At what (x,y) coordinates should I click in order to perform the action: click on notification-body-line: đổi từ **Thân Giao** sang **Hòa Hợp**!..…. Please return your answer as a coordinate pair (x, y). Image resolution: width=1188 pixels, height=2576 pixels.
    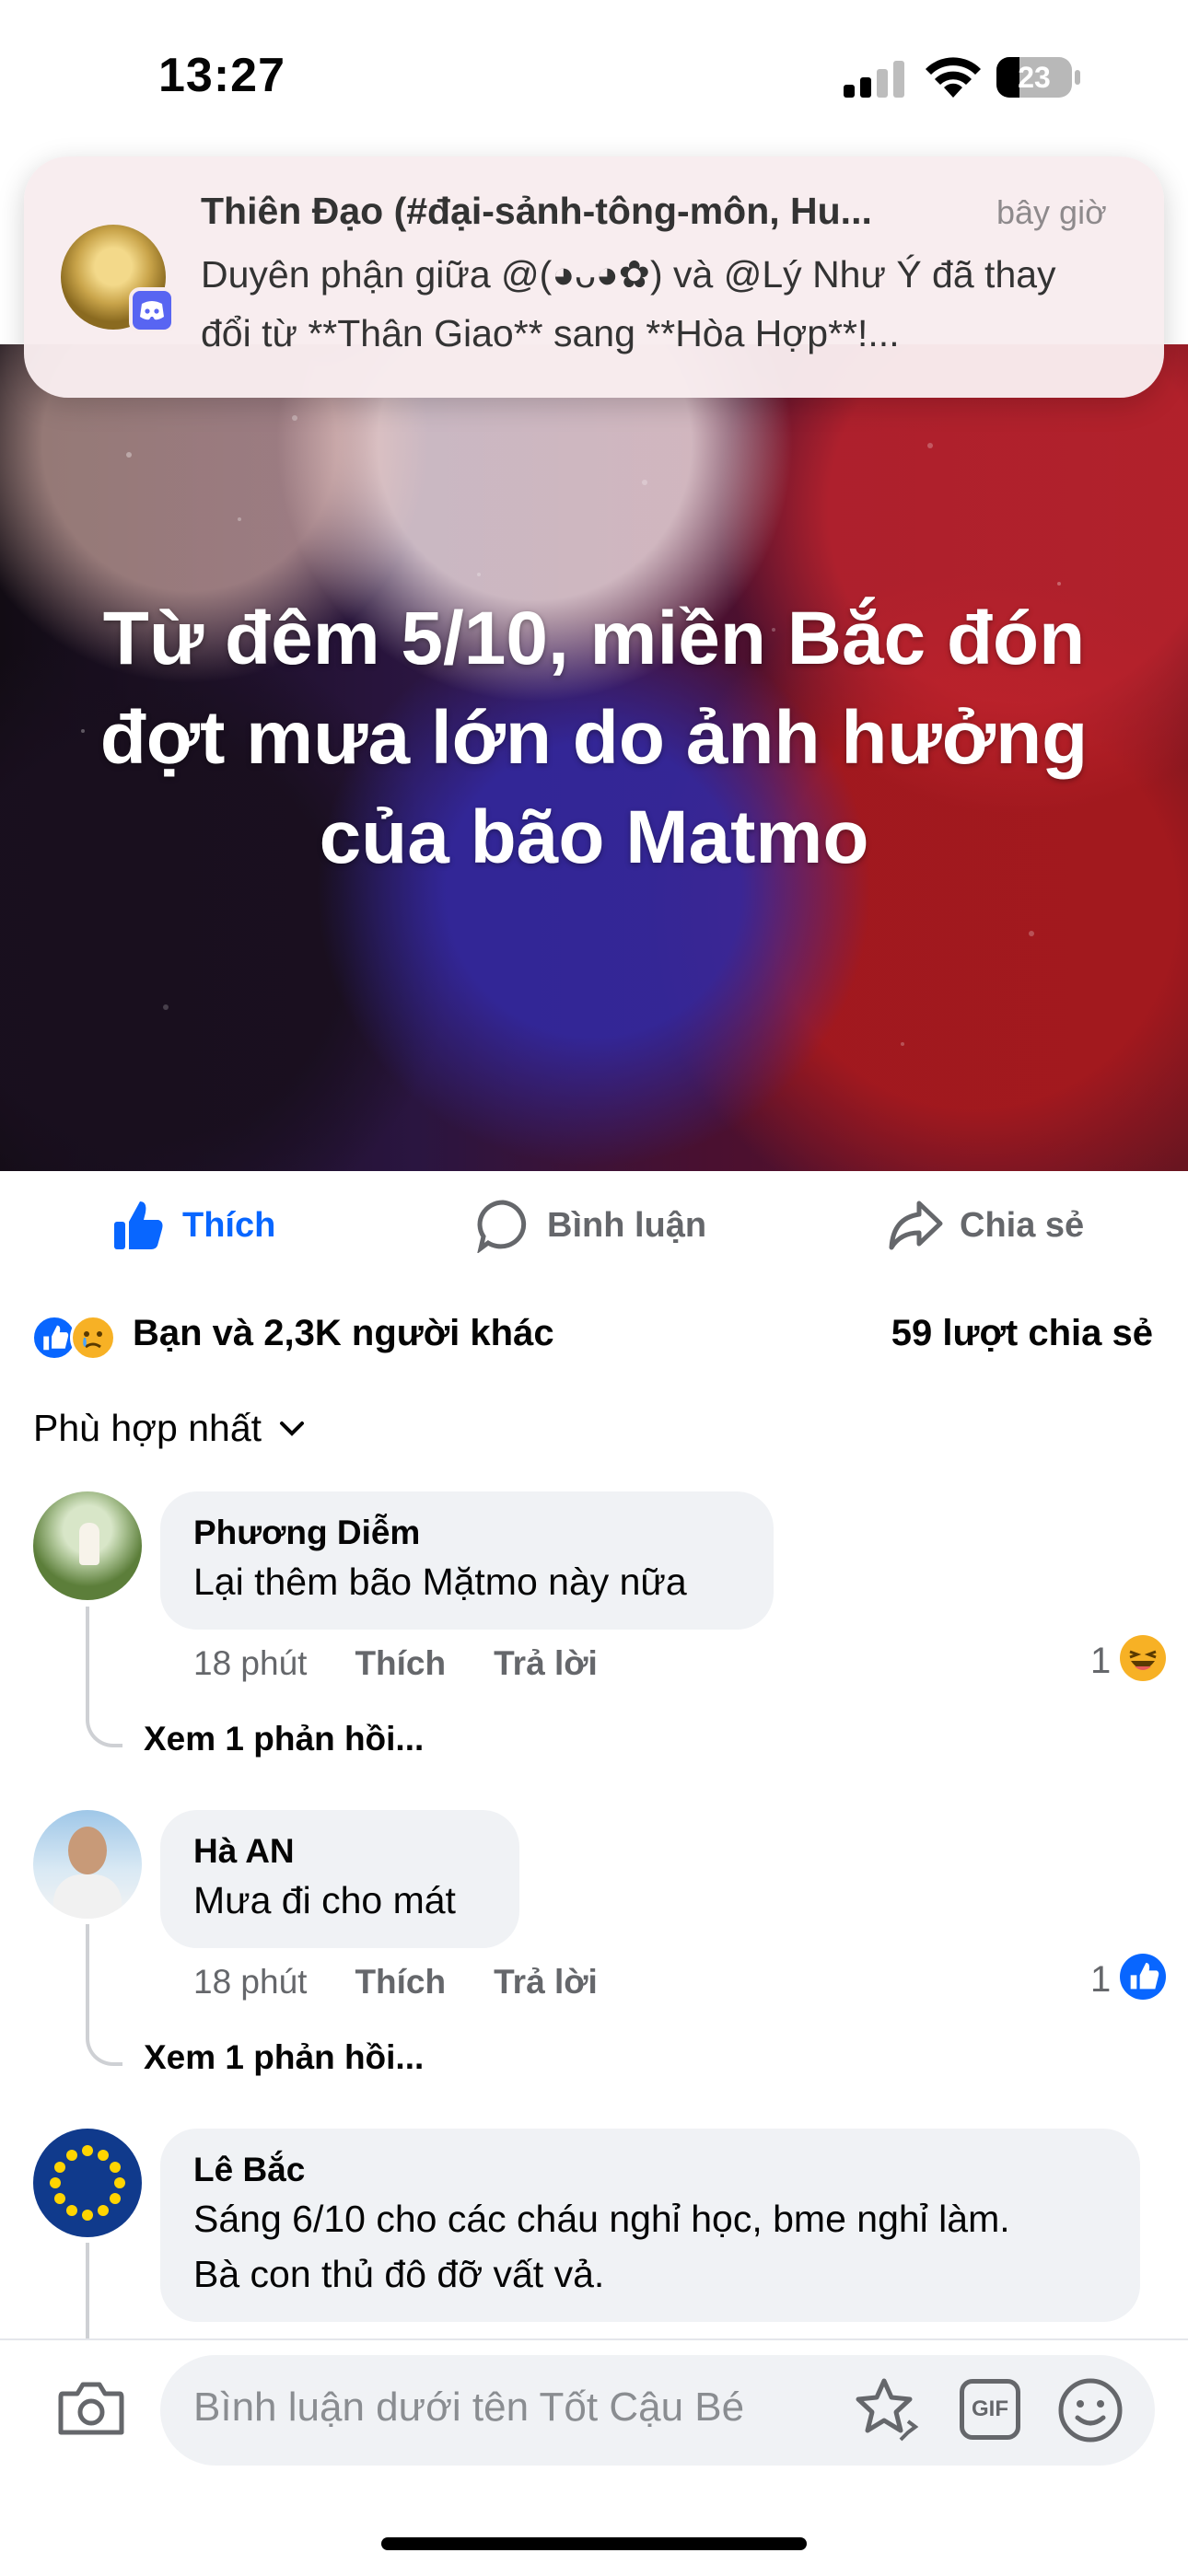
    Looking at the image, I should click on (550, 333).